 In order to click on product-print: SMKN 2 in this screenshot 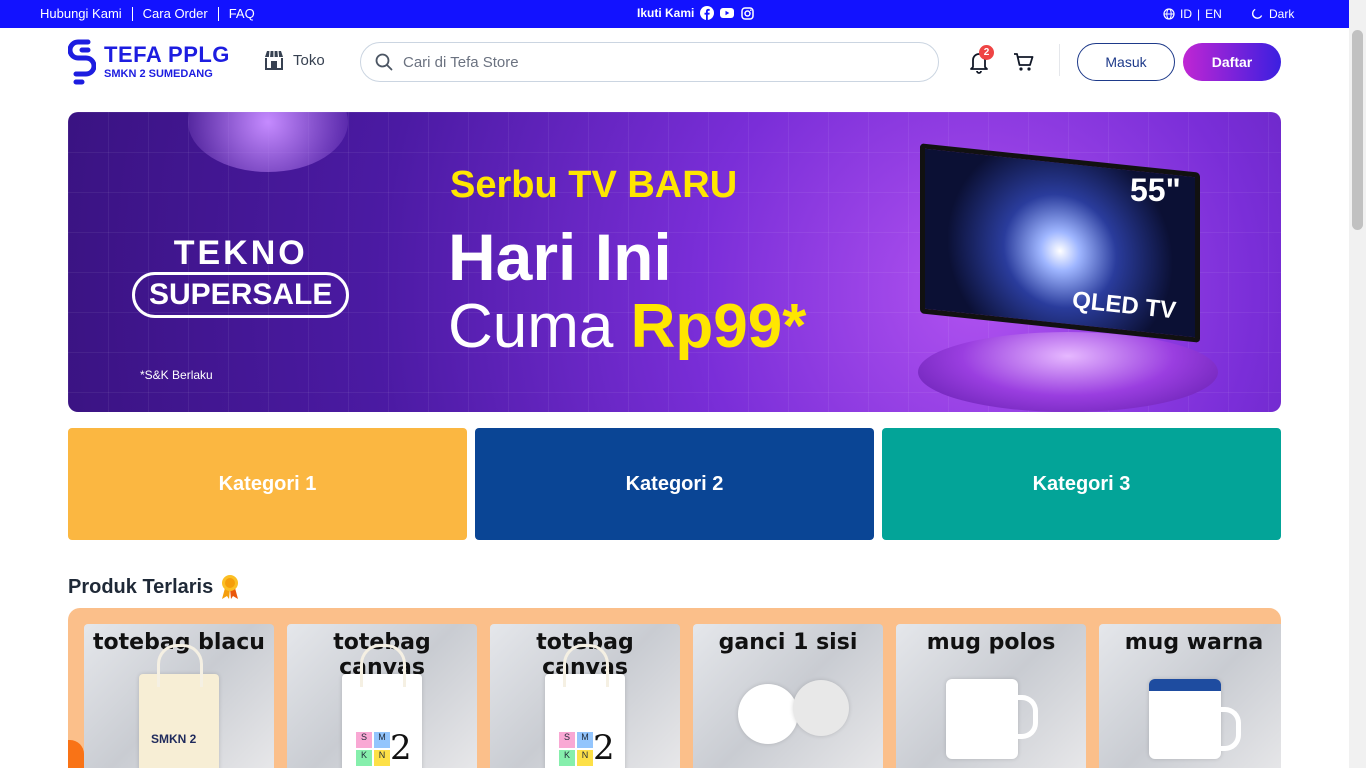, I will do `click(174, 739)`.